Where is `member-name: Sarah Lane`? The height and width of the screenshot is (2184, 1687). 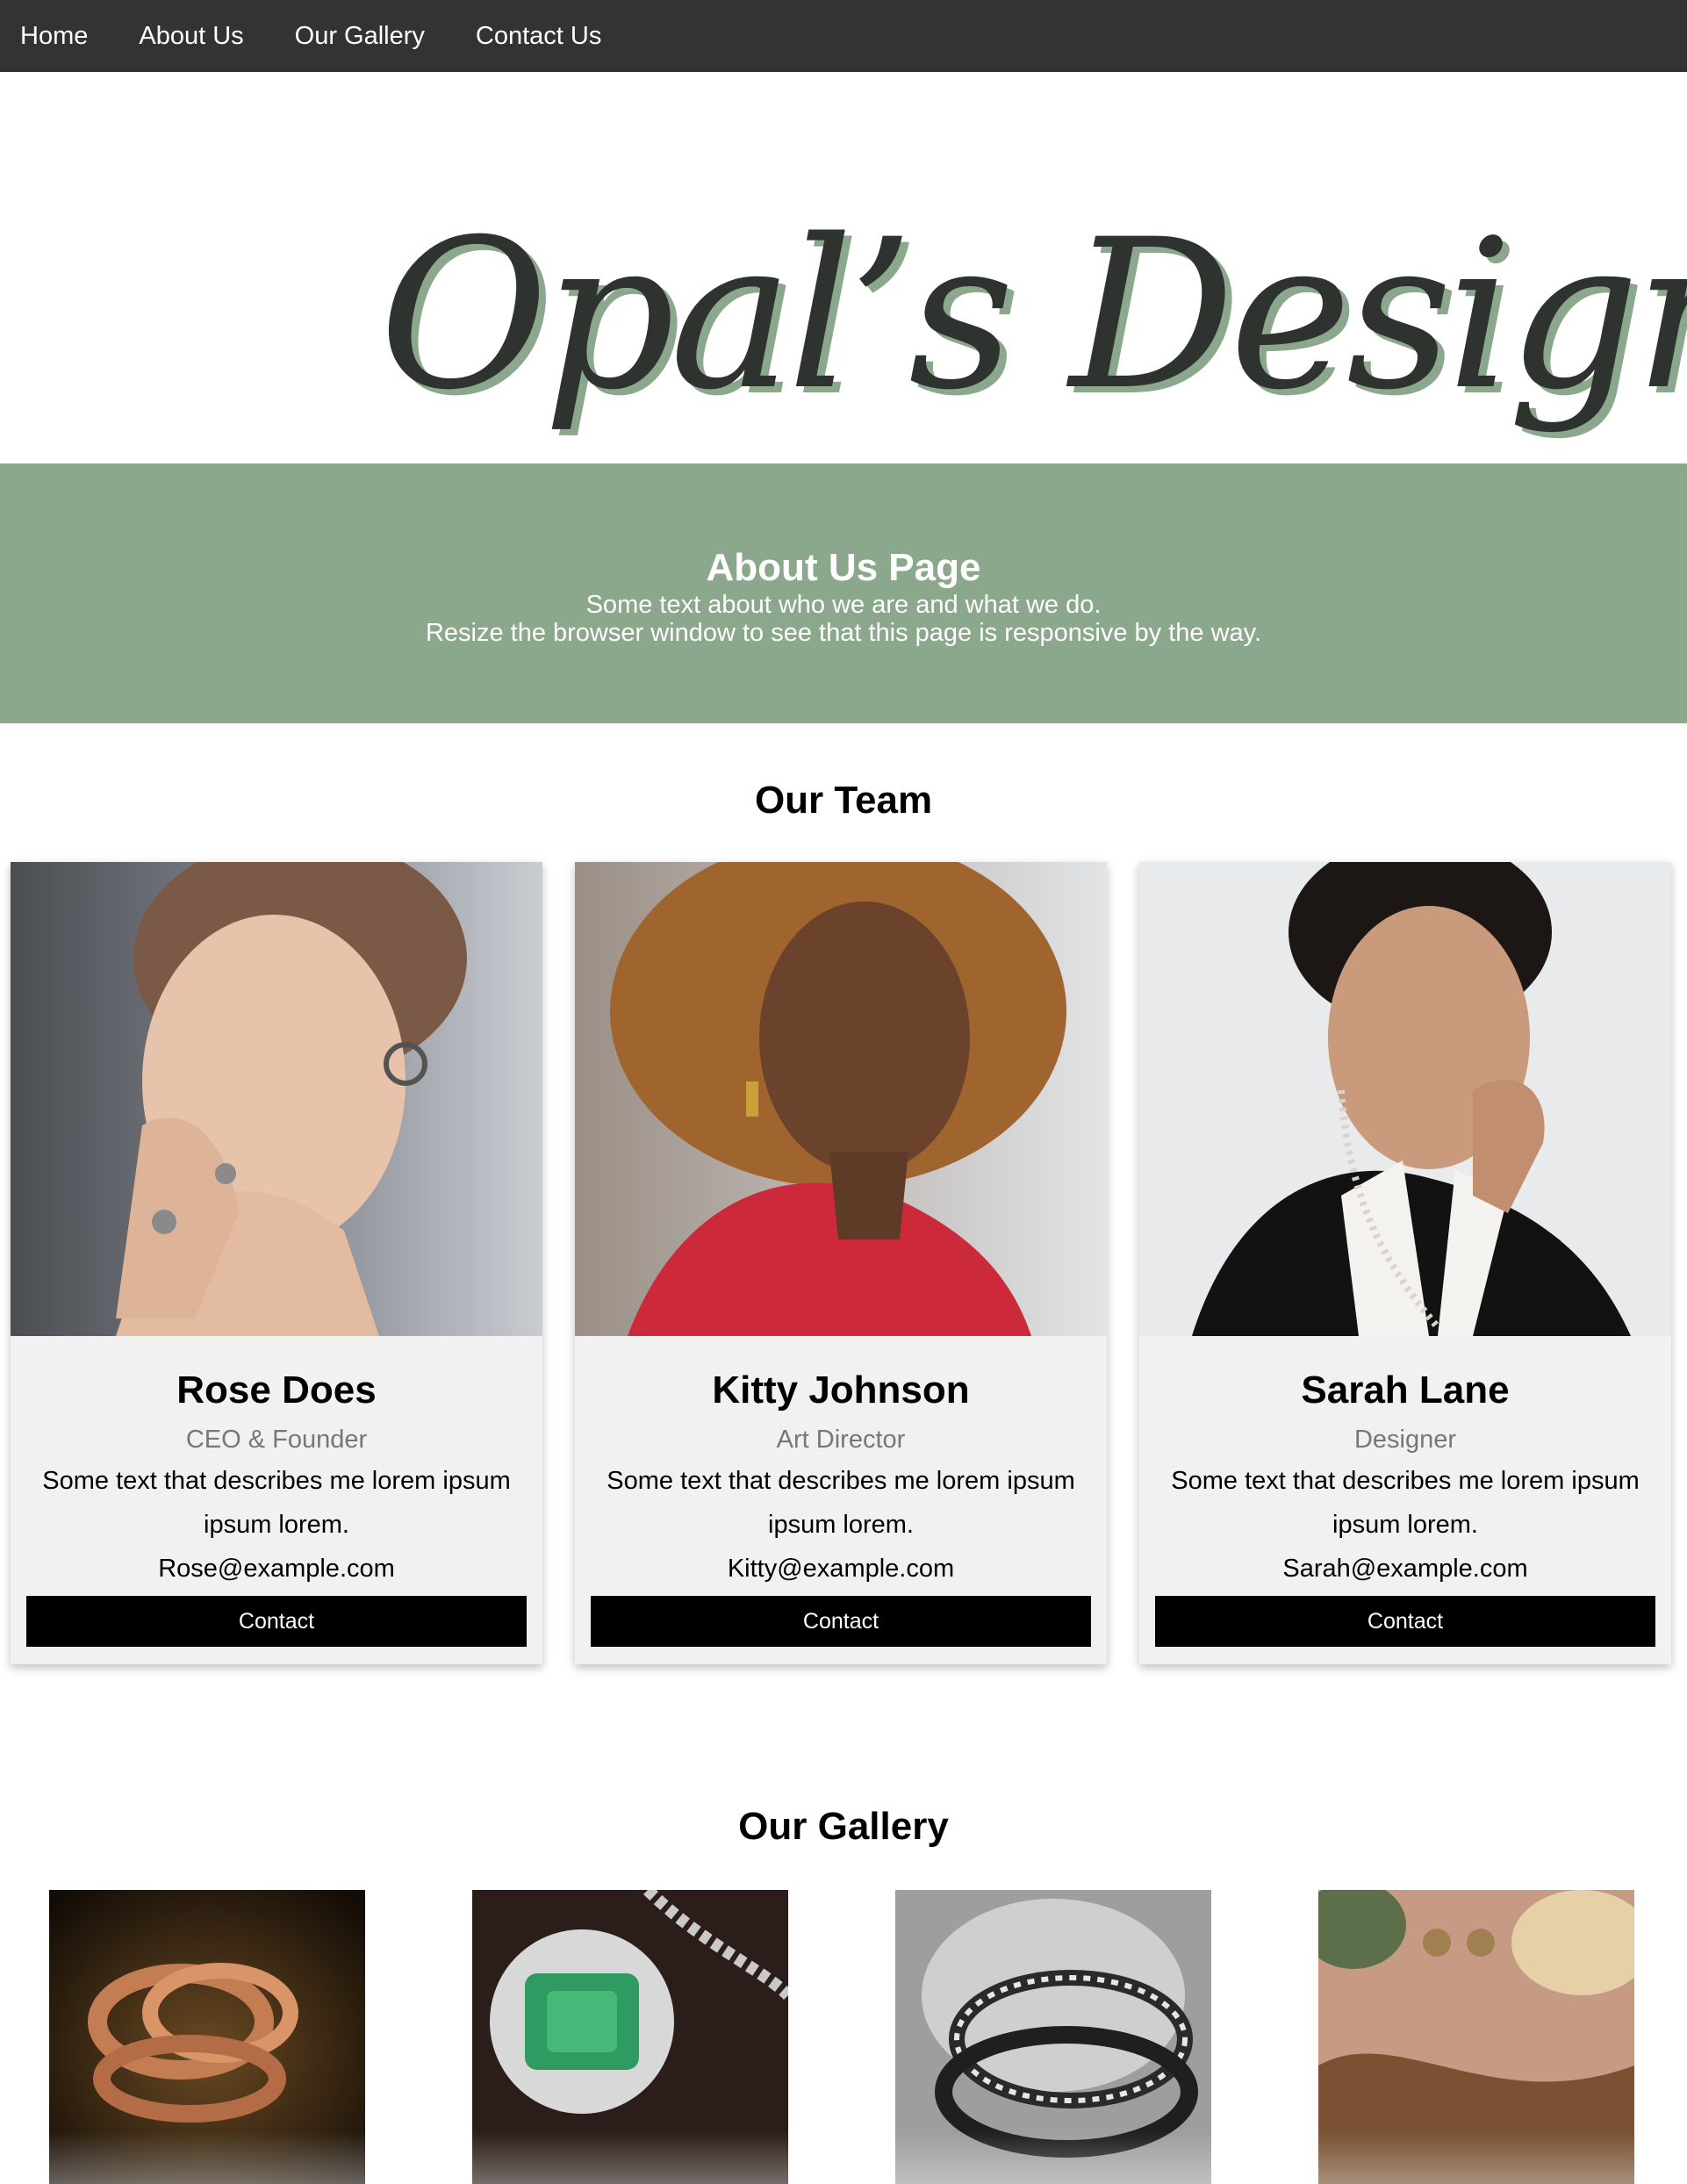 member-name: Sarah Lane is located at coordinates (1405, 1390).